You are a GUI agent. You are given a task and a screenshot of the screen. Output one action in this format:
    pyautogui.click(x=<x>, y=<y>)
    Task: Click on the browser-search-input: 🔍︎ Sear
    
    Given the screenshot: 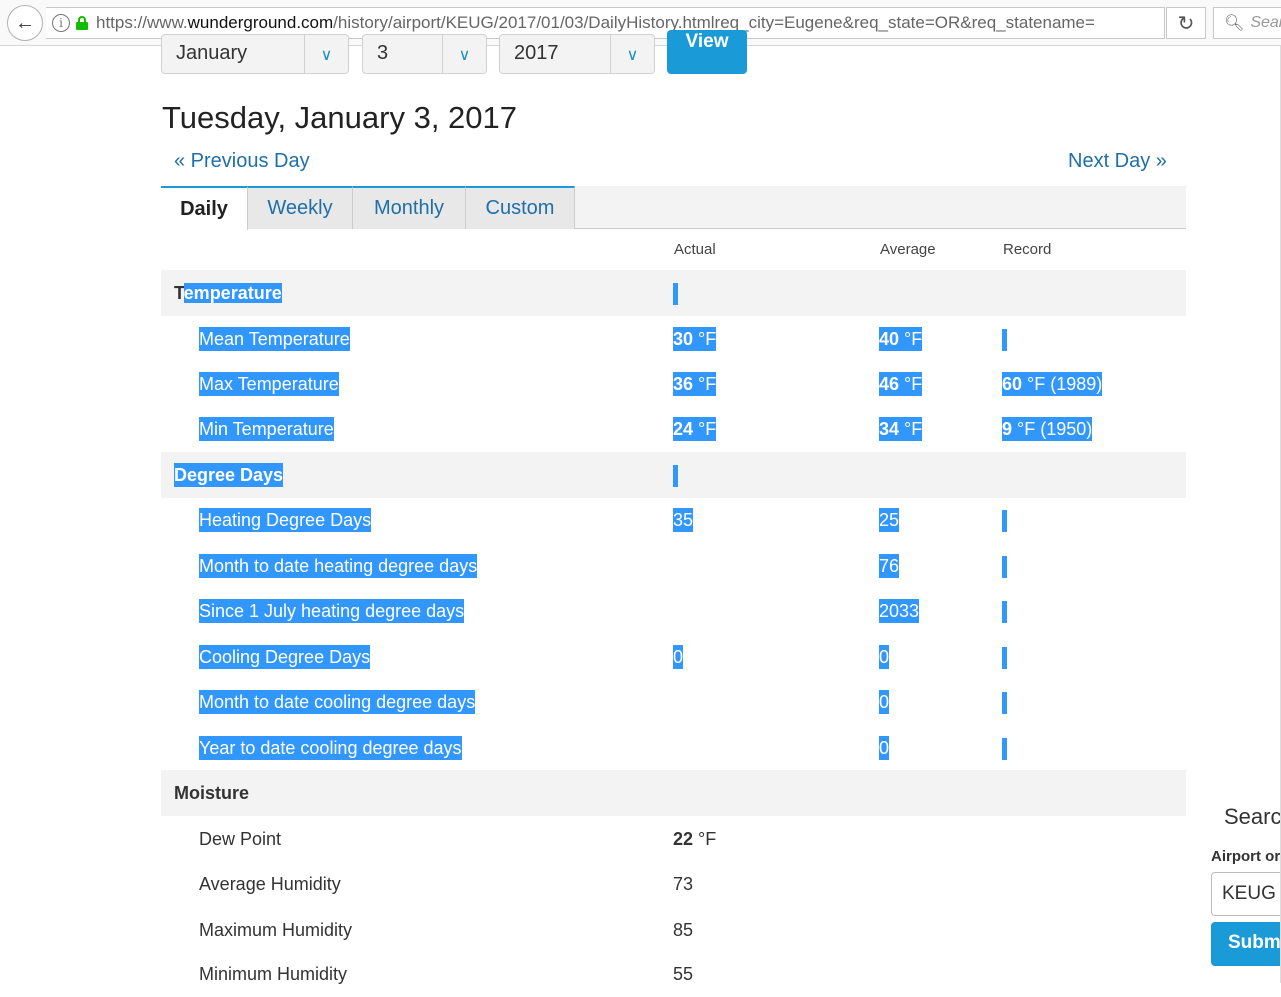 What is the action you would take?
    pyautogui.click(x=1247, y=23)
    